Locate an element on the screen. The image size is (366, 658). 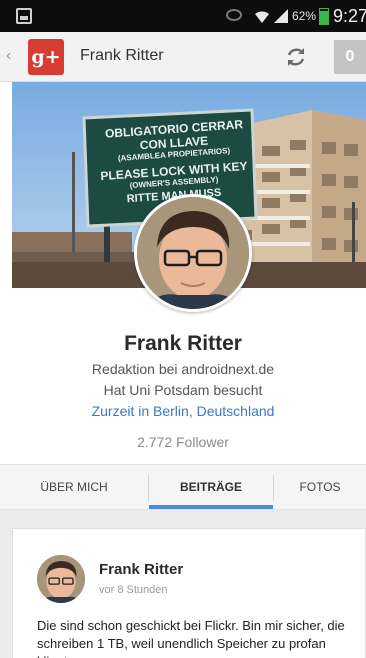
google-plus-logo: g+ is located at coordinates (46, 57).